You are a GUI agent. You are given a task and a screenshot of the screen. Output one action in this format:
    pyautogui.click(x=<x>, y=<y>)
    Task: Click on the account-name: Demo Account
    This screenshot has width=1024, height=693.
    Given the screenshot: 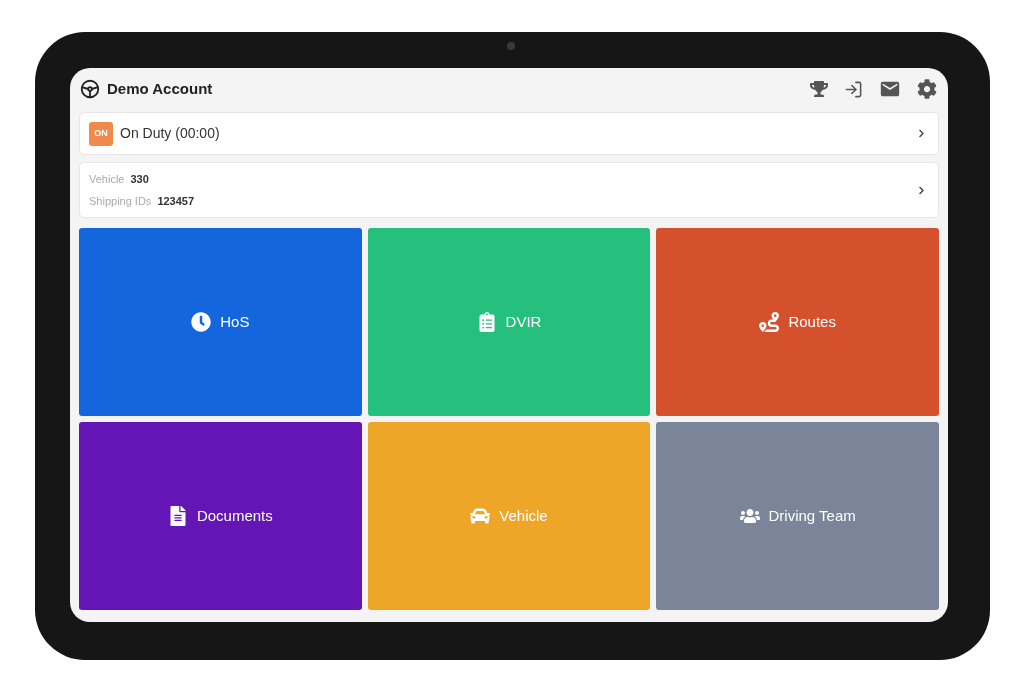 What is the action you would take?
    pyautogui.click(x=160, y=88)
    